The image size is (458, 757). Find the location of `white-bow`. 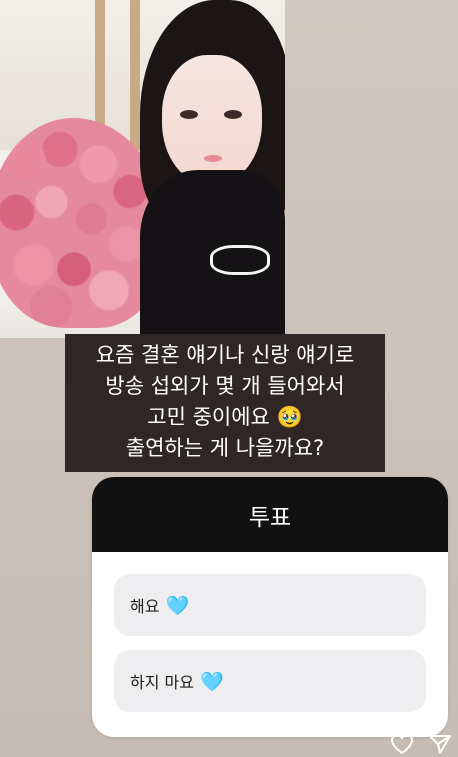

white-bow is located at coordinates (240, 260).